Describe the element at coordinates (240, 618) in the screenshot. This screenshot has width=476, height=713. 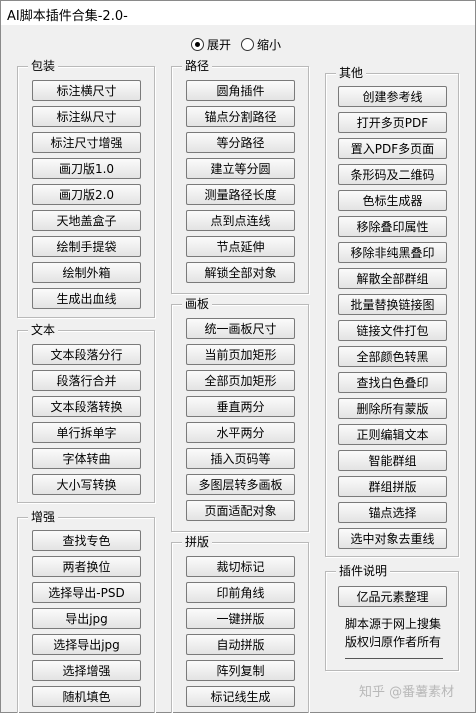
I see `button-imposition-3: 一键拼版` at that location.